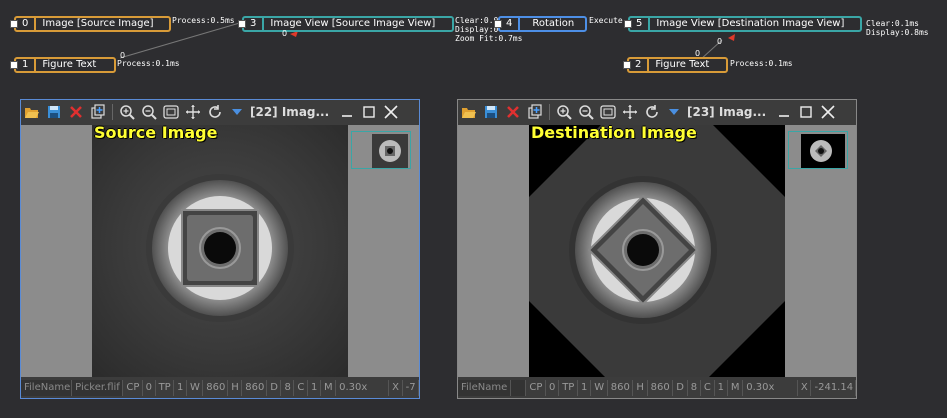 This screenshot has height=418, width=947. What do you see at coordinates (216, 388) in the screenshot?
I see `status-w: 860` at bounding box center [216, 388].